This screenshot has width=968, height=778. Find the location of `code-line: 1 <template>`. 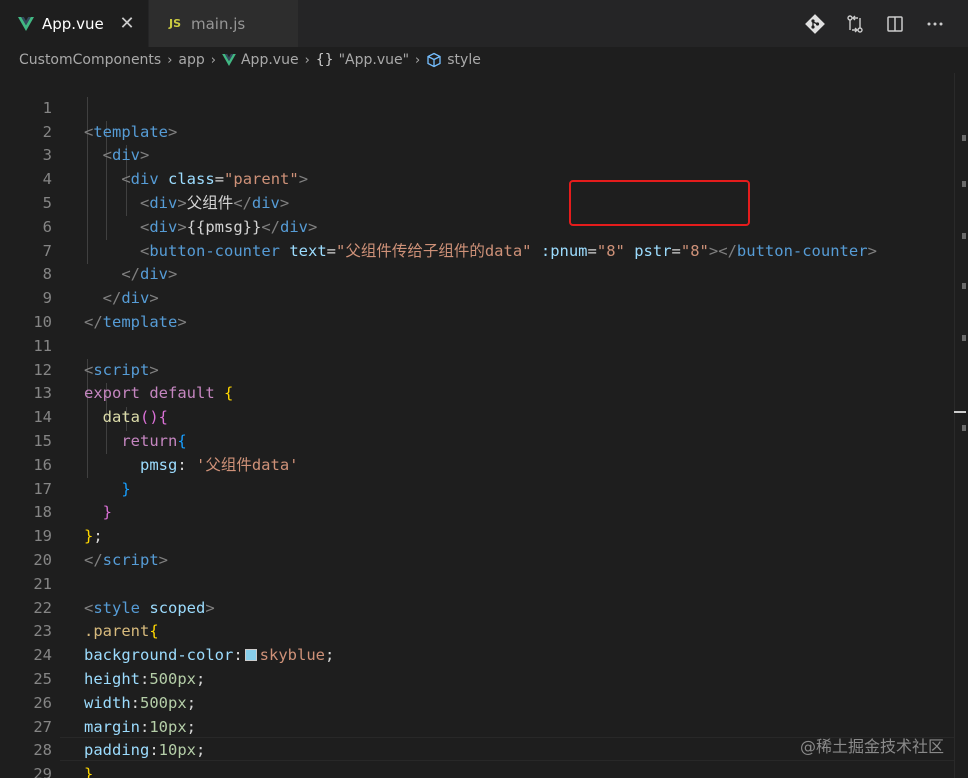

code-line: 1 <template> is located at coordinates (484, 107).